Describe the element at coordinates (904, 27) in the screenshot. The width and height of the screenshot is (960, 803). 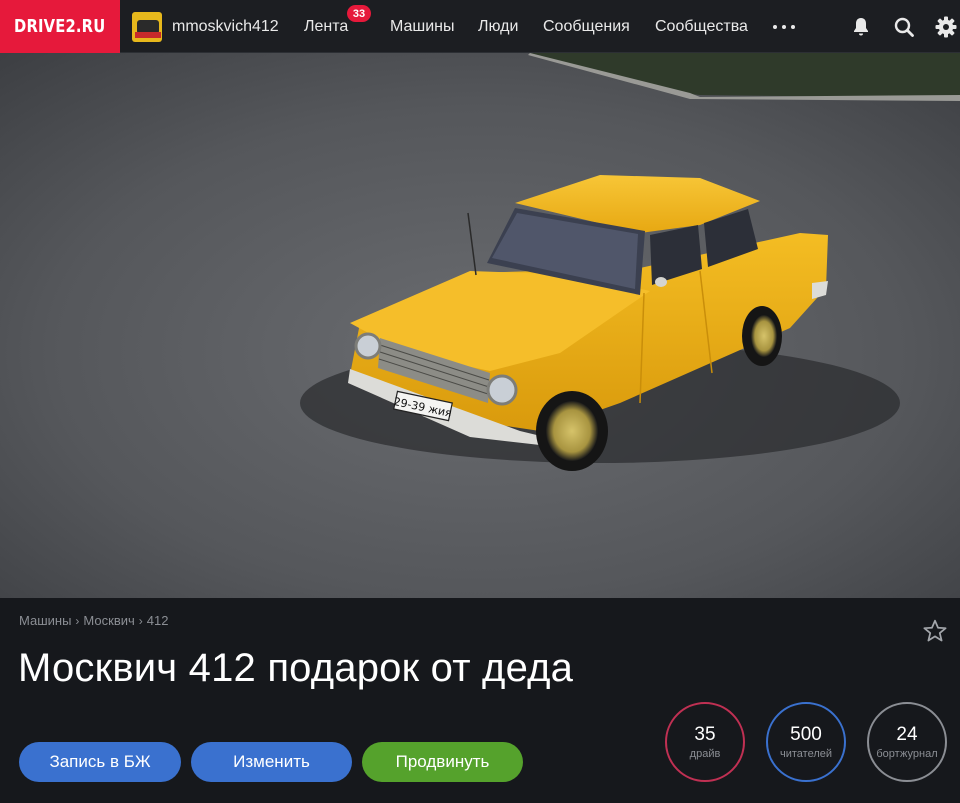
I see `search-icon` at that location.